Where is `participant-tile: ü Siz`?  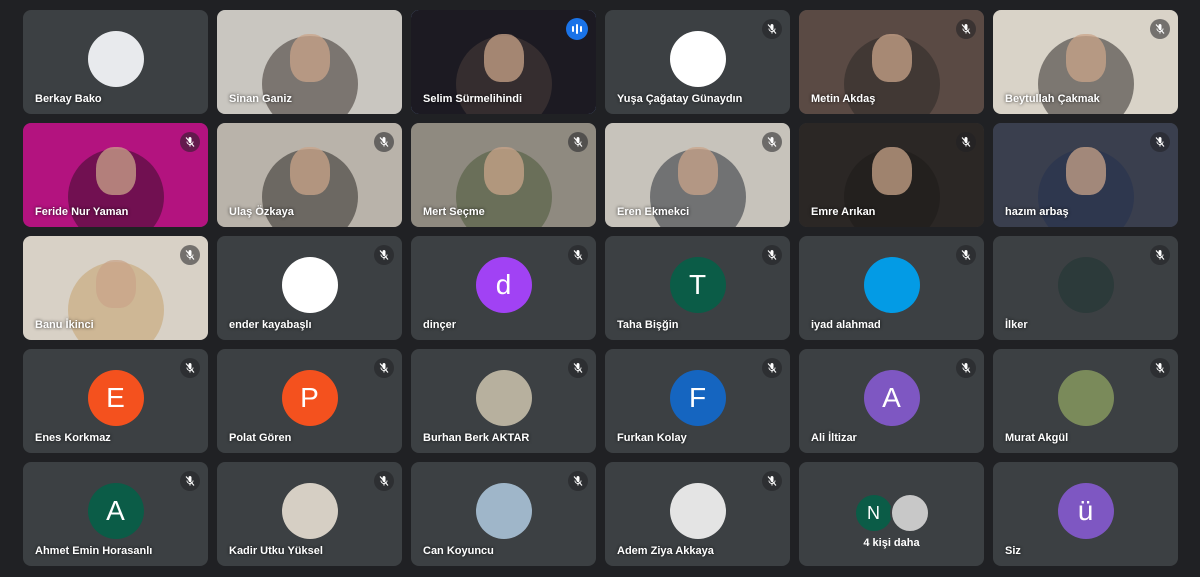
participant-tile: ü Siz is located at coordinates (1085, 514).